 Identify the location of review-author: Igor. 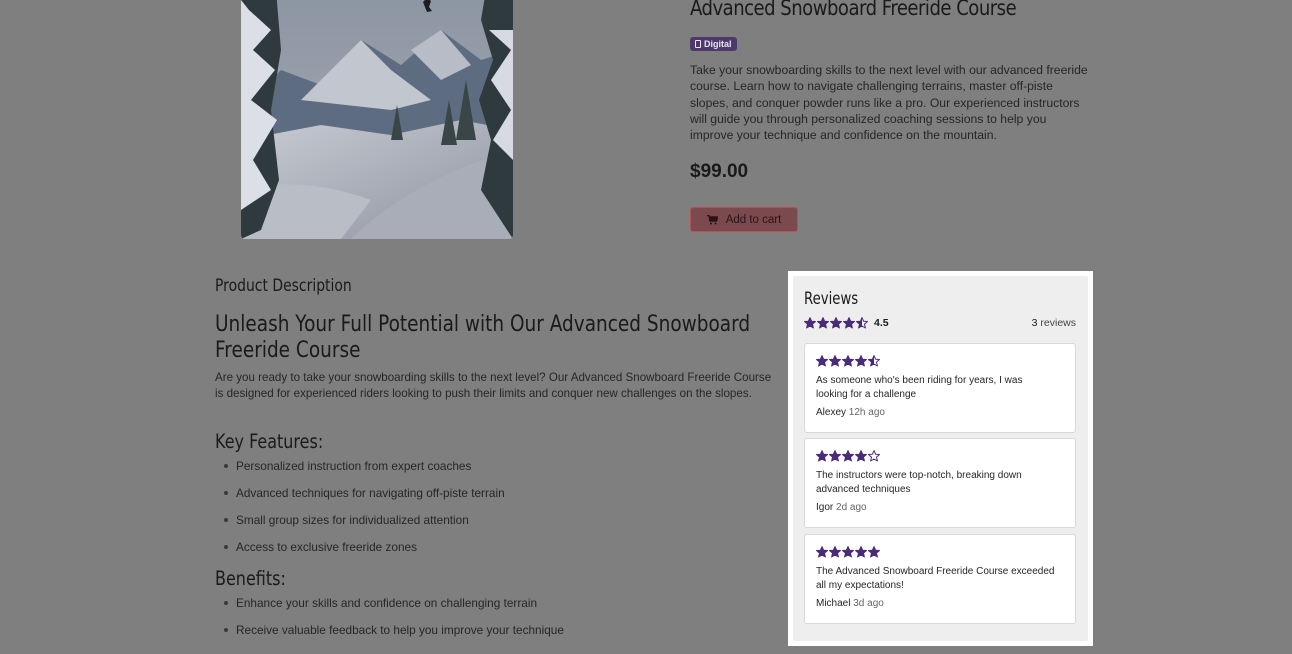
(825, 507).